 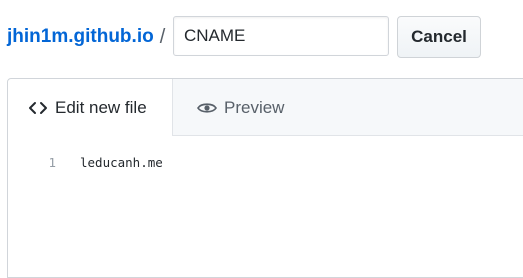 What do you see at coordinates (254, 107) in the screenshot?
I see `tab-preview-label: Preview` at bounding box center [254, 107].